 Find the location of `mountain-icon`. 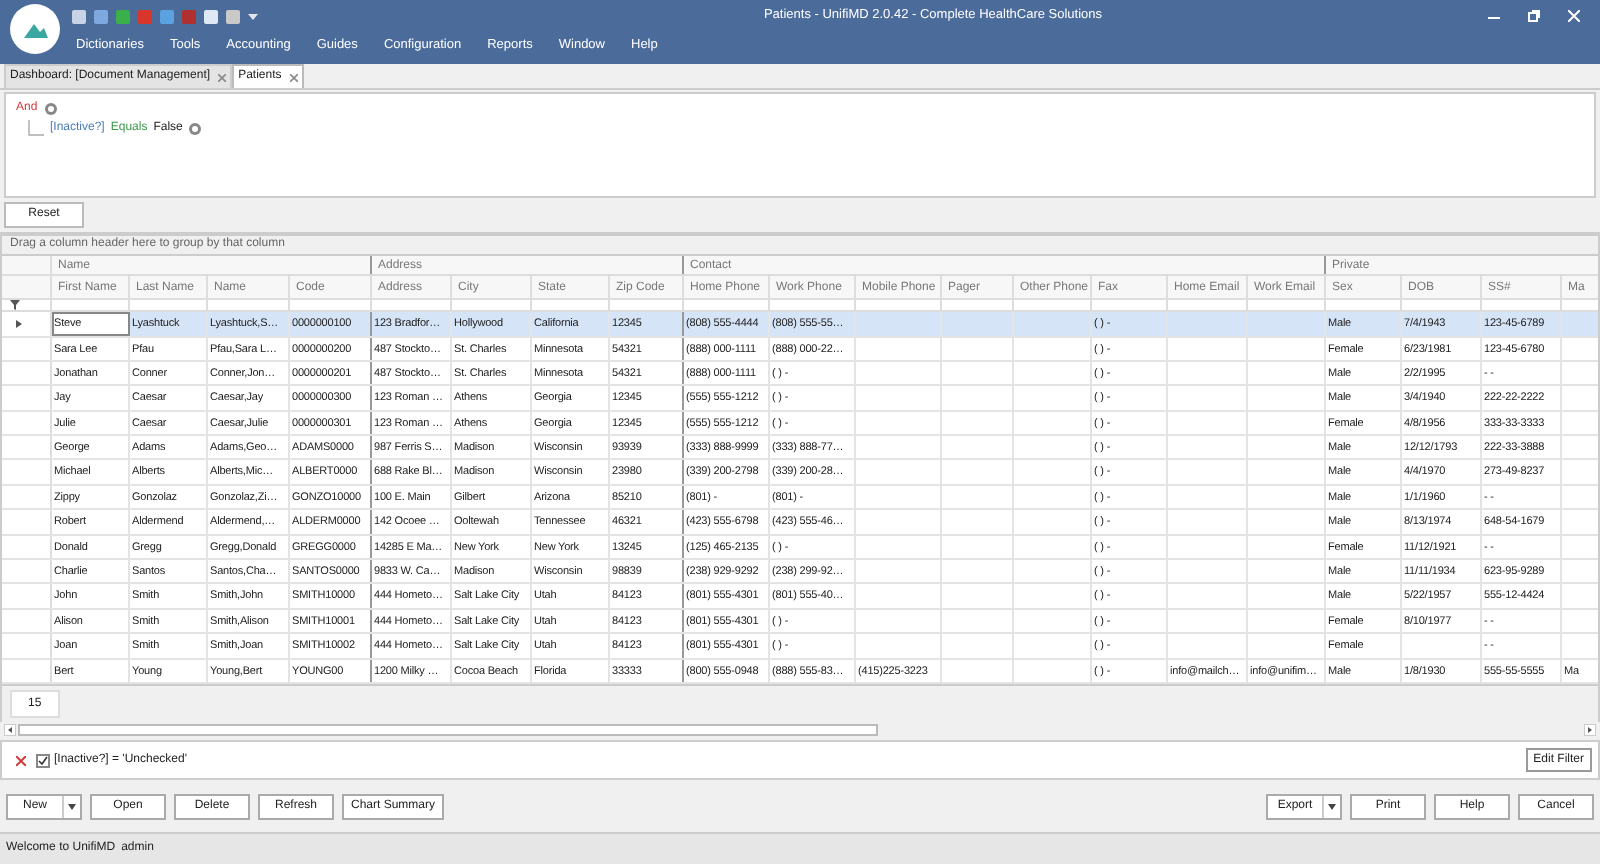

mountain-icon is located at coordinates (35, 29).